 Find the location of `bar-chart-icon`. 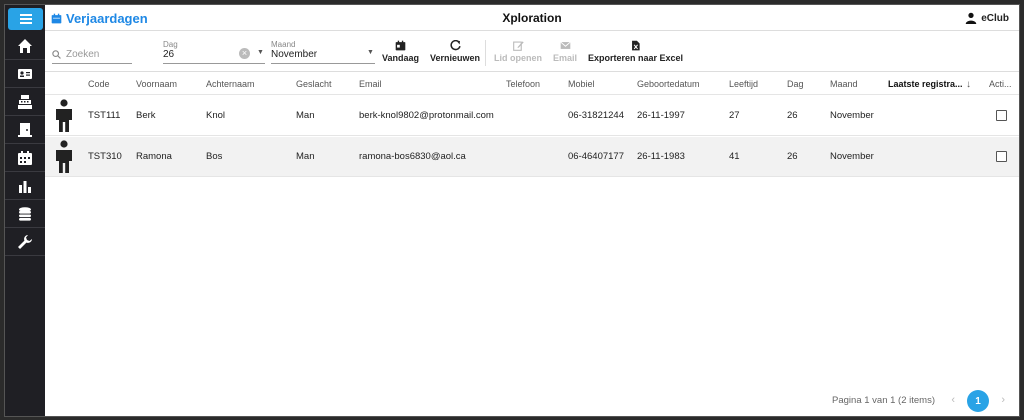

bar-chart-icon is located at coordinates (25, 187).